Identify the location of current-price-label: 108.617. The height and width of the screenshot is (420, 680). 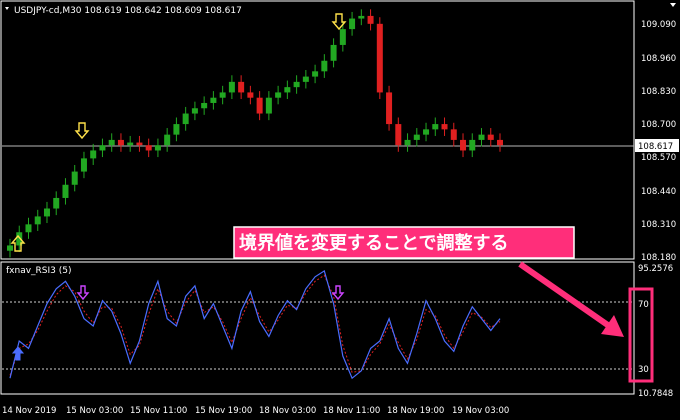
(655, 147).